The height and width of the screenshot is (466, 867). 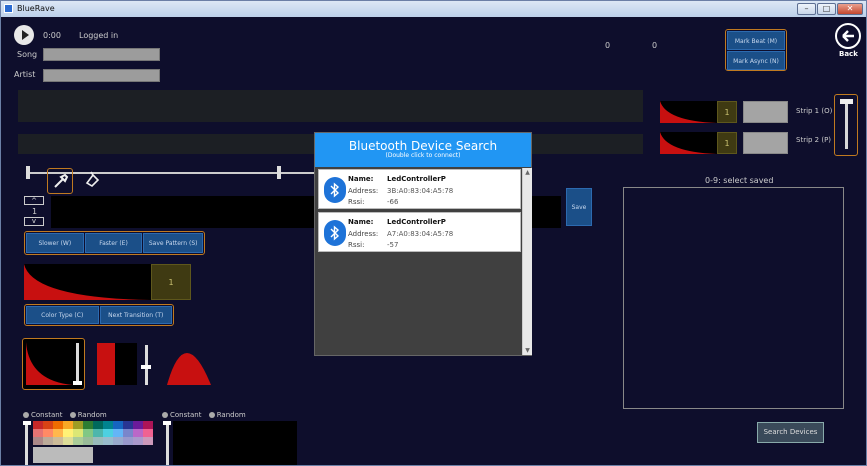 I want to click on radio-group-1: Constant Random, so click(x=65, y=415).